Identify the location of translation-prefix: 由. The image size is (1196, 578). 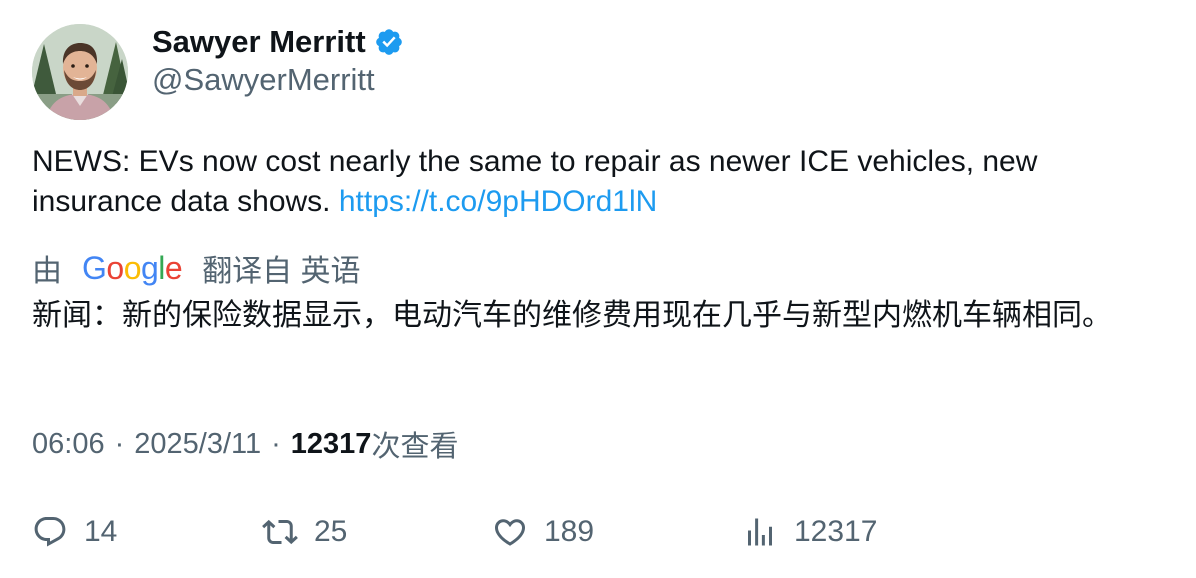
(47, 271).